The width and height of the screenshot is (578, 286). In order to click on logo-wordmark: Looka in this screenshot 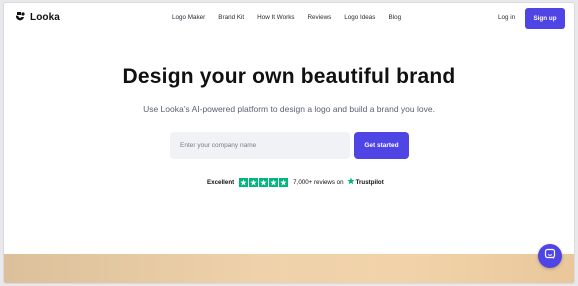, I will do `click(45, 17)`.